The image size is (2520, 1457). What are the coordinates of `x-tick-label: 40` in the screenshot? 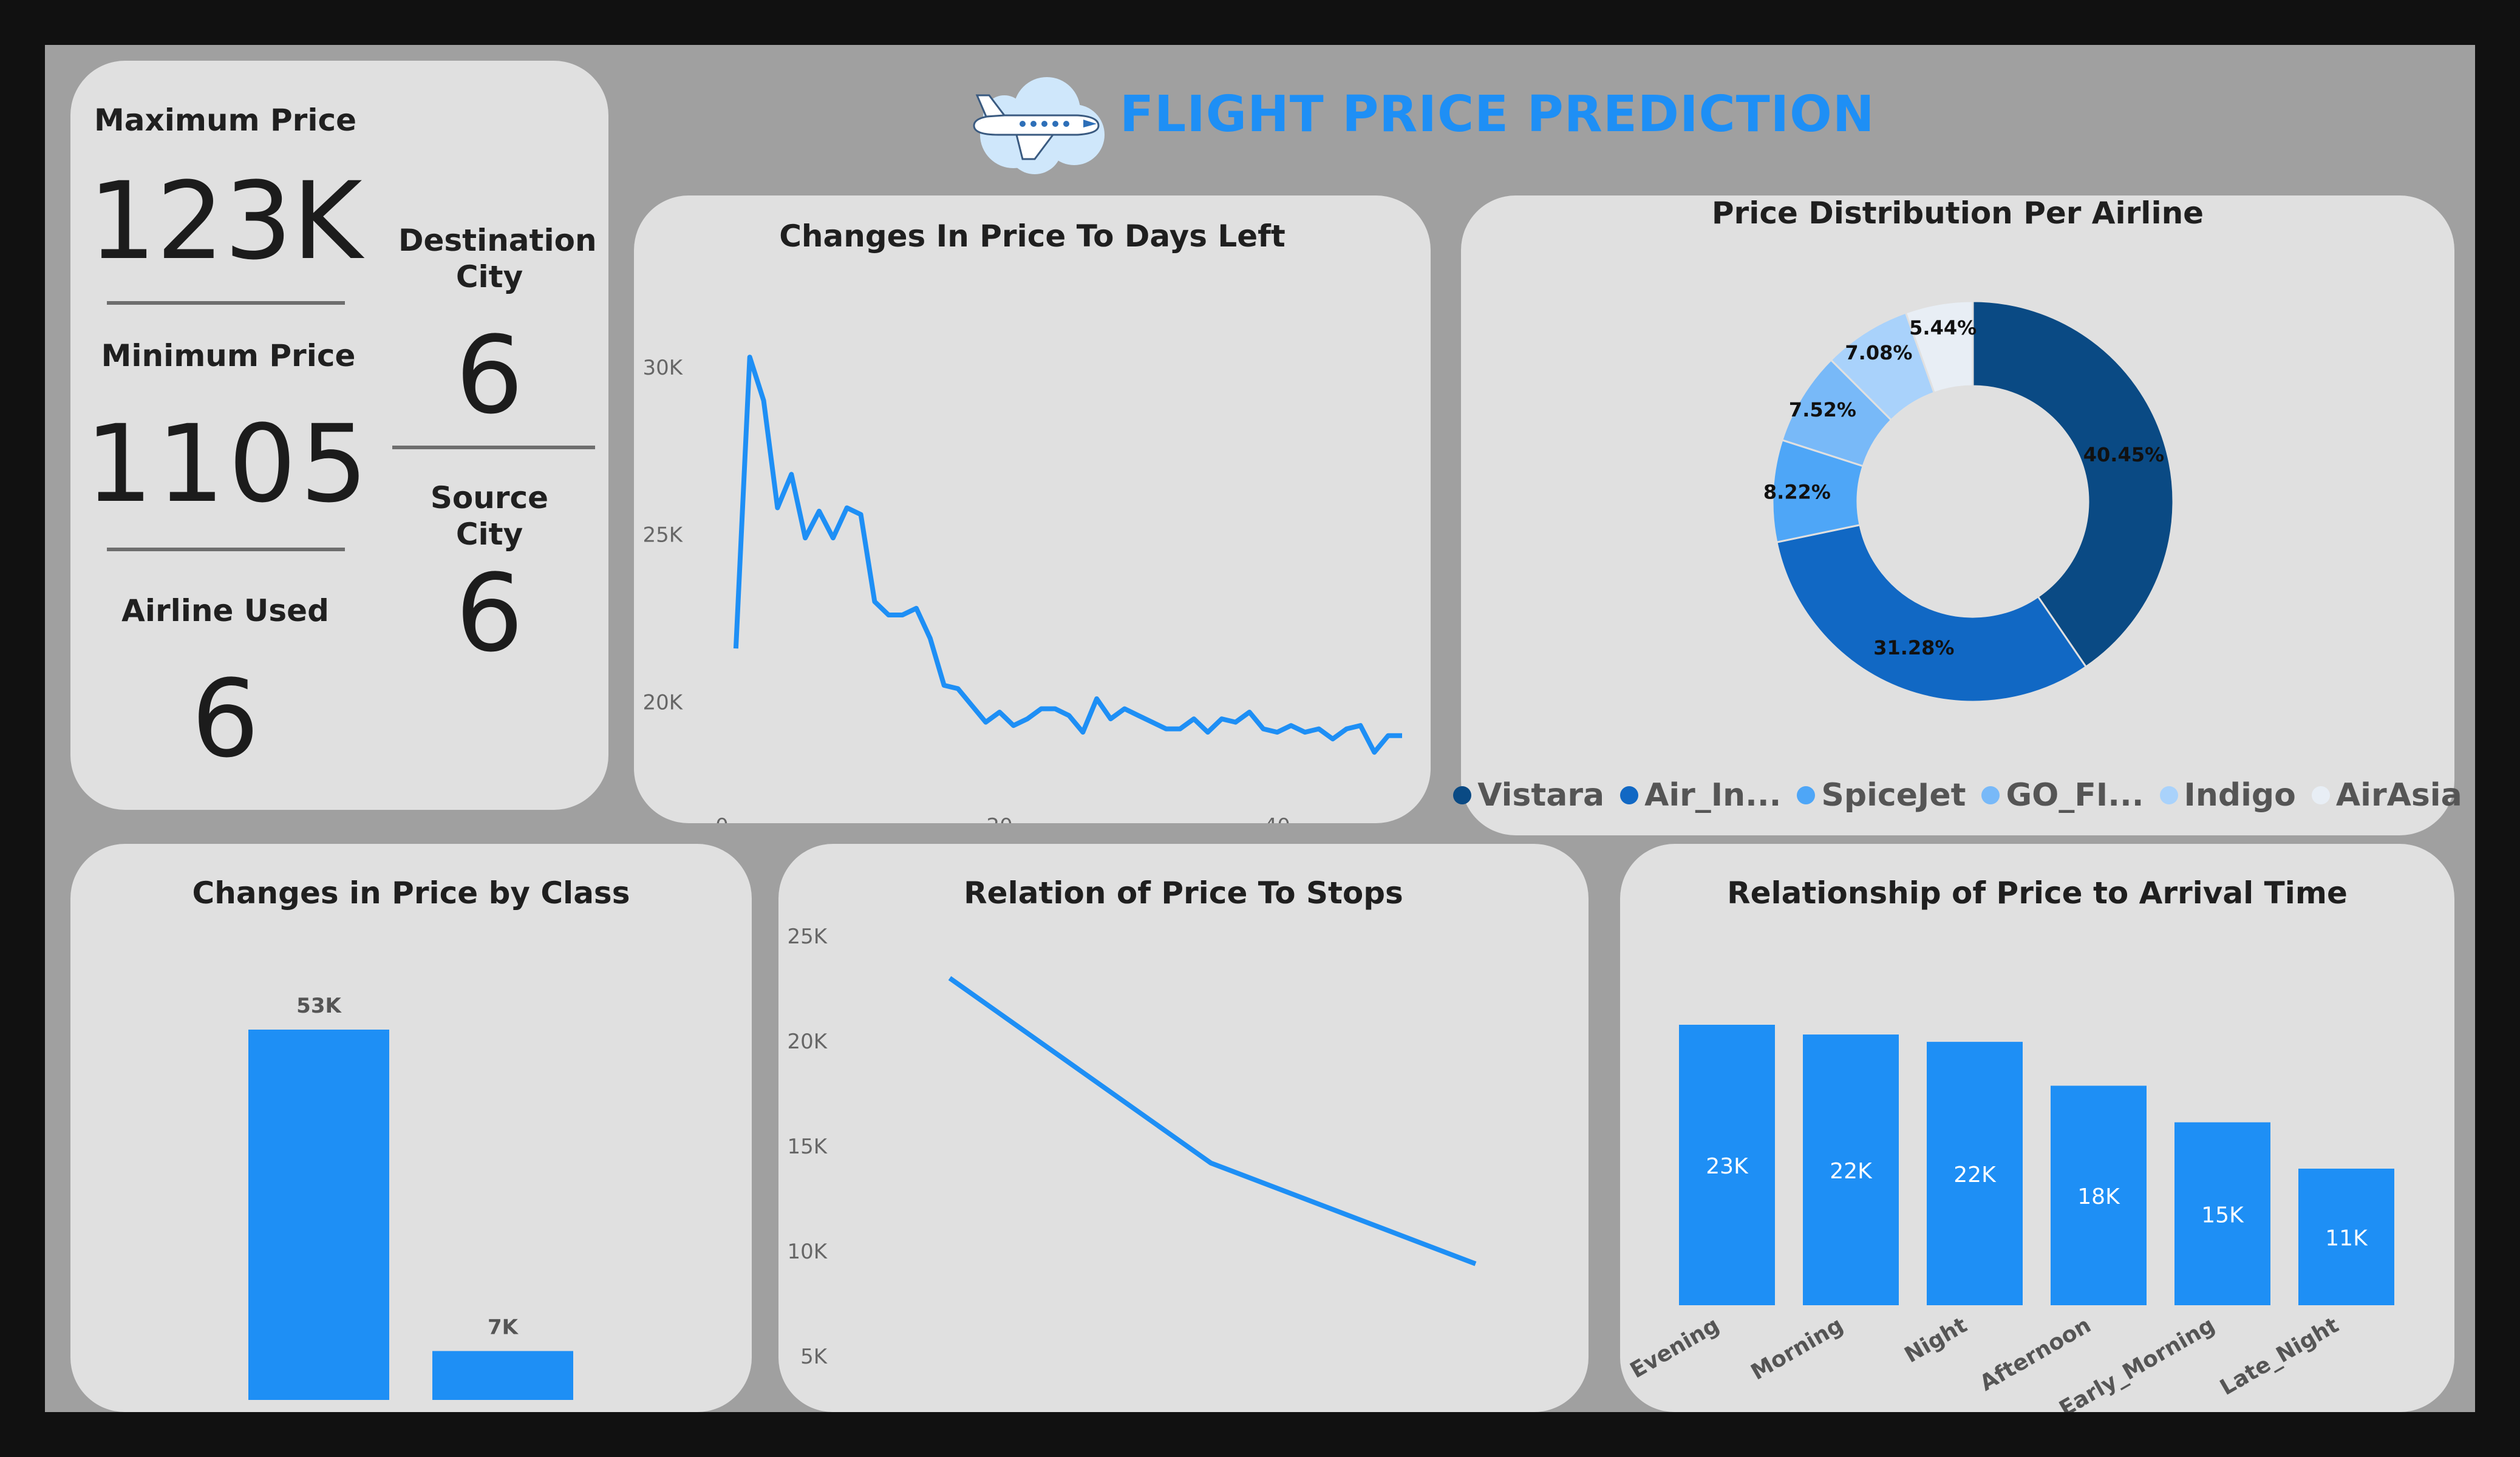 It's located at (1277, 818).